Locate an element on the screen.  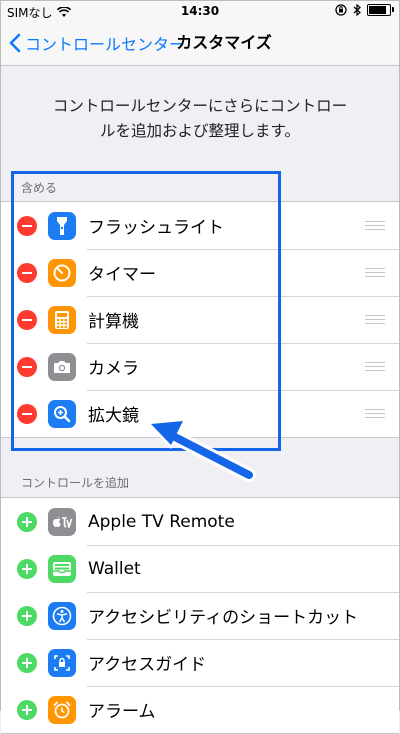
navigation-bar: コントロールセンター カスタマイズ is located at coordinates (200, 43).